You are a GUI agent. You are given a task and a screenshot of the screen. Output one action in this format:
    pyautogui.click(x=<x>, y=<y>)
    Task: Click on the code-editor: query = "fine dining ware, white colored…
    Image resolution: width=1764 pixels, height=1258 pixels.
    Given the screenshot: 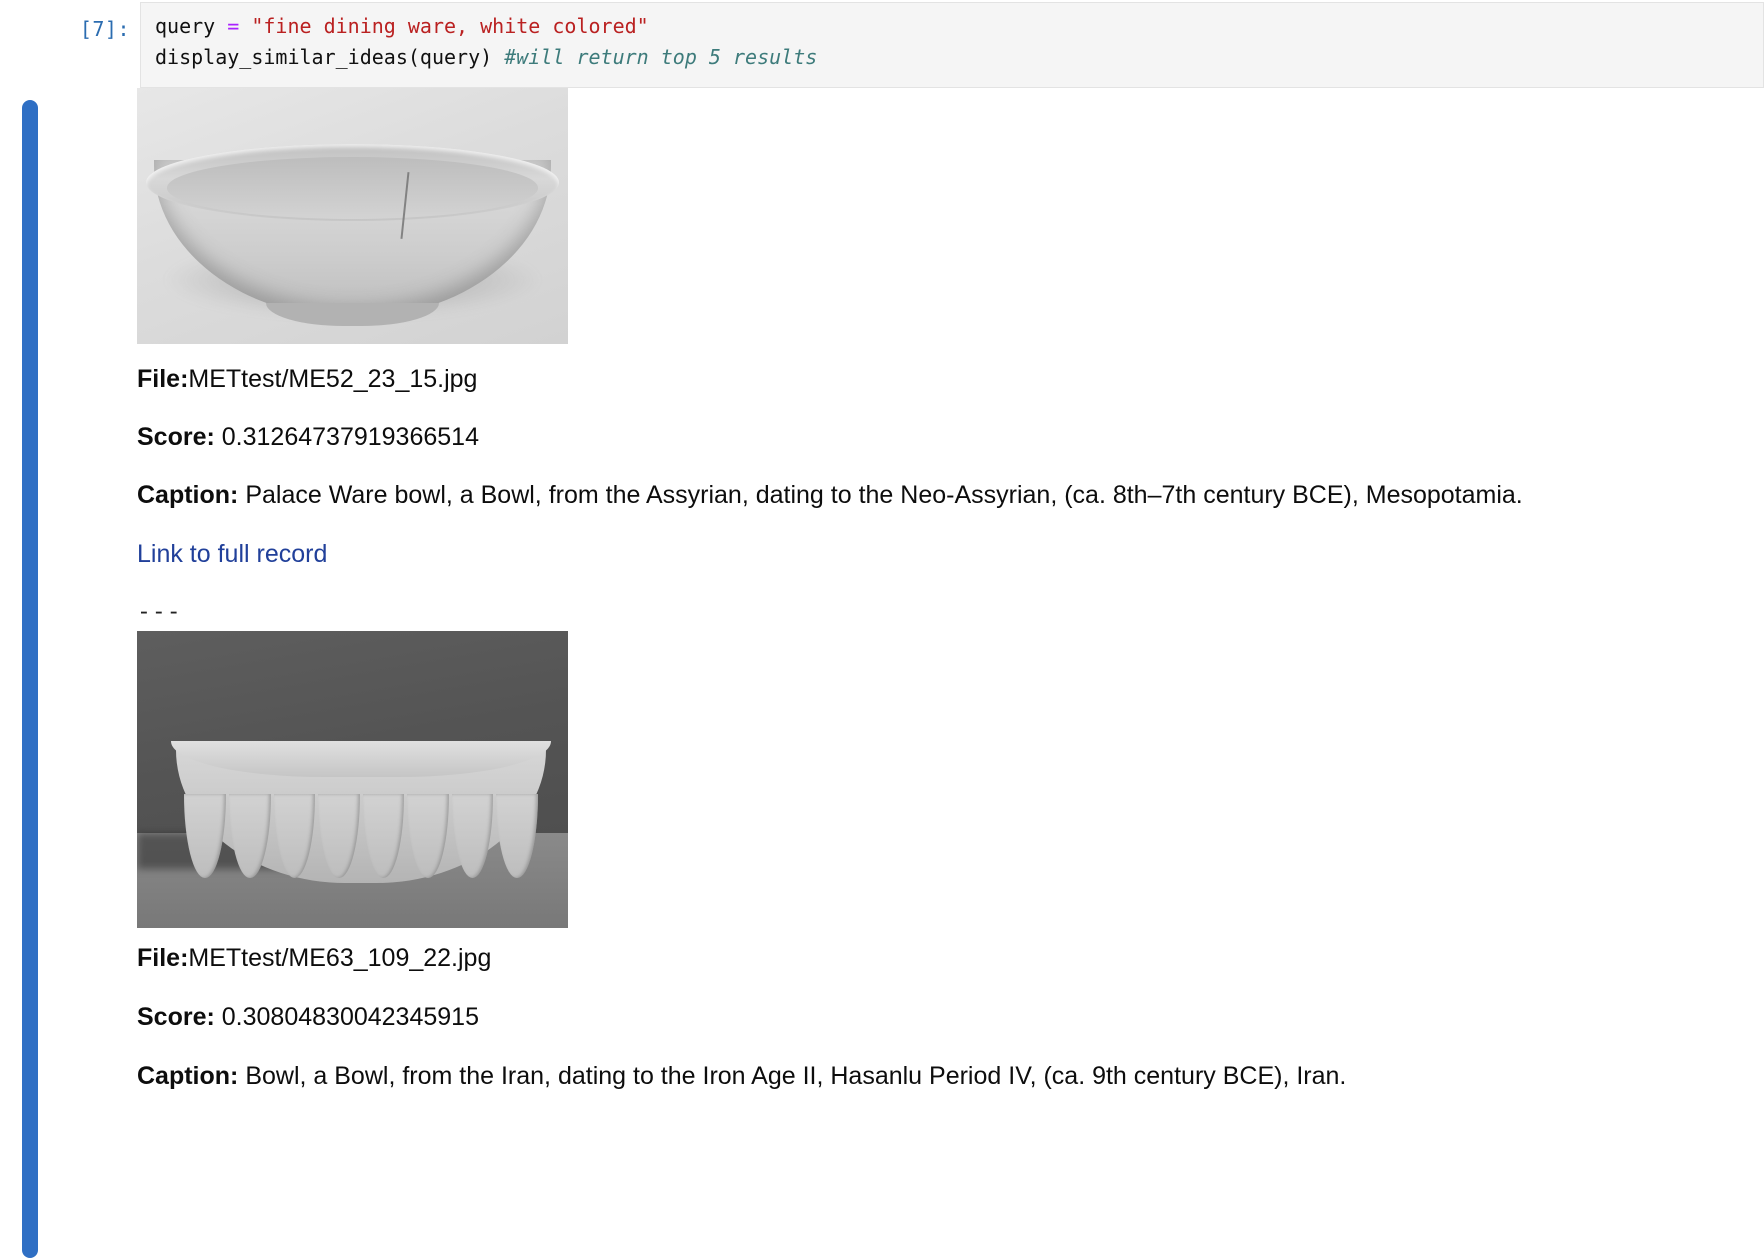 What is the action you would take?
    pyautogui.click(x=952, y=45)
    